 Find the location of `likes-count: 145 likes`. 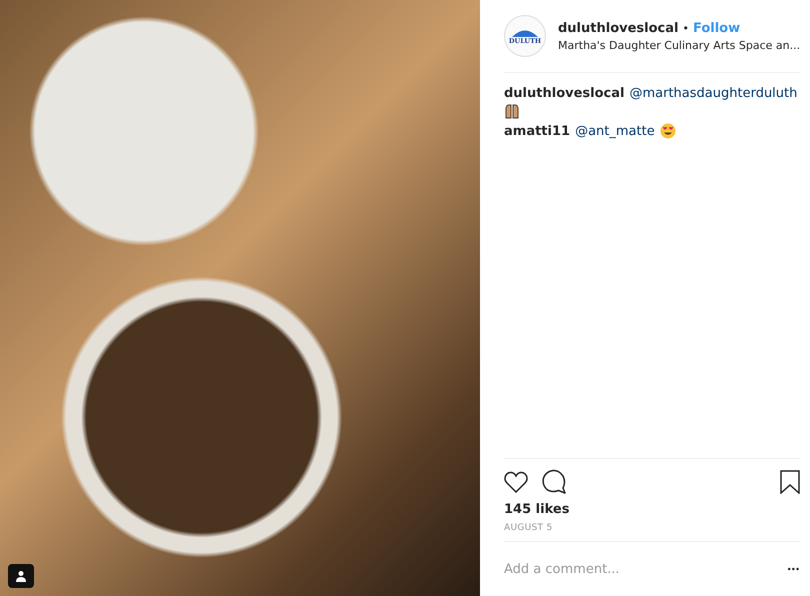

likes-count: 145 likes is located at coordinates (537, 509).